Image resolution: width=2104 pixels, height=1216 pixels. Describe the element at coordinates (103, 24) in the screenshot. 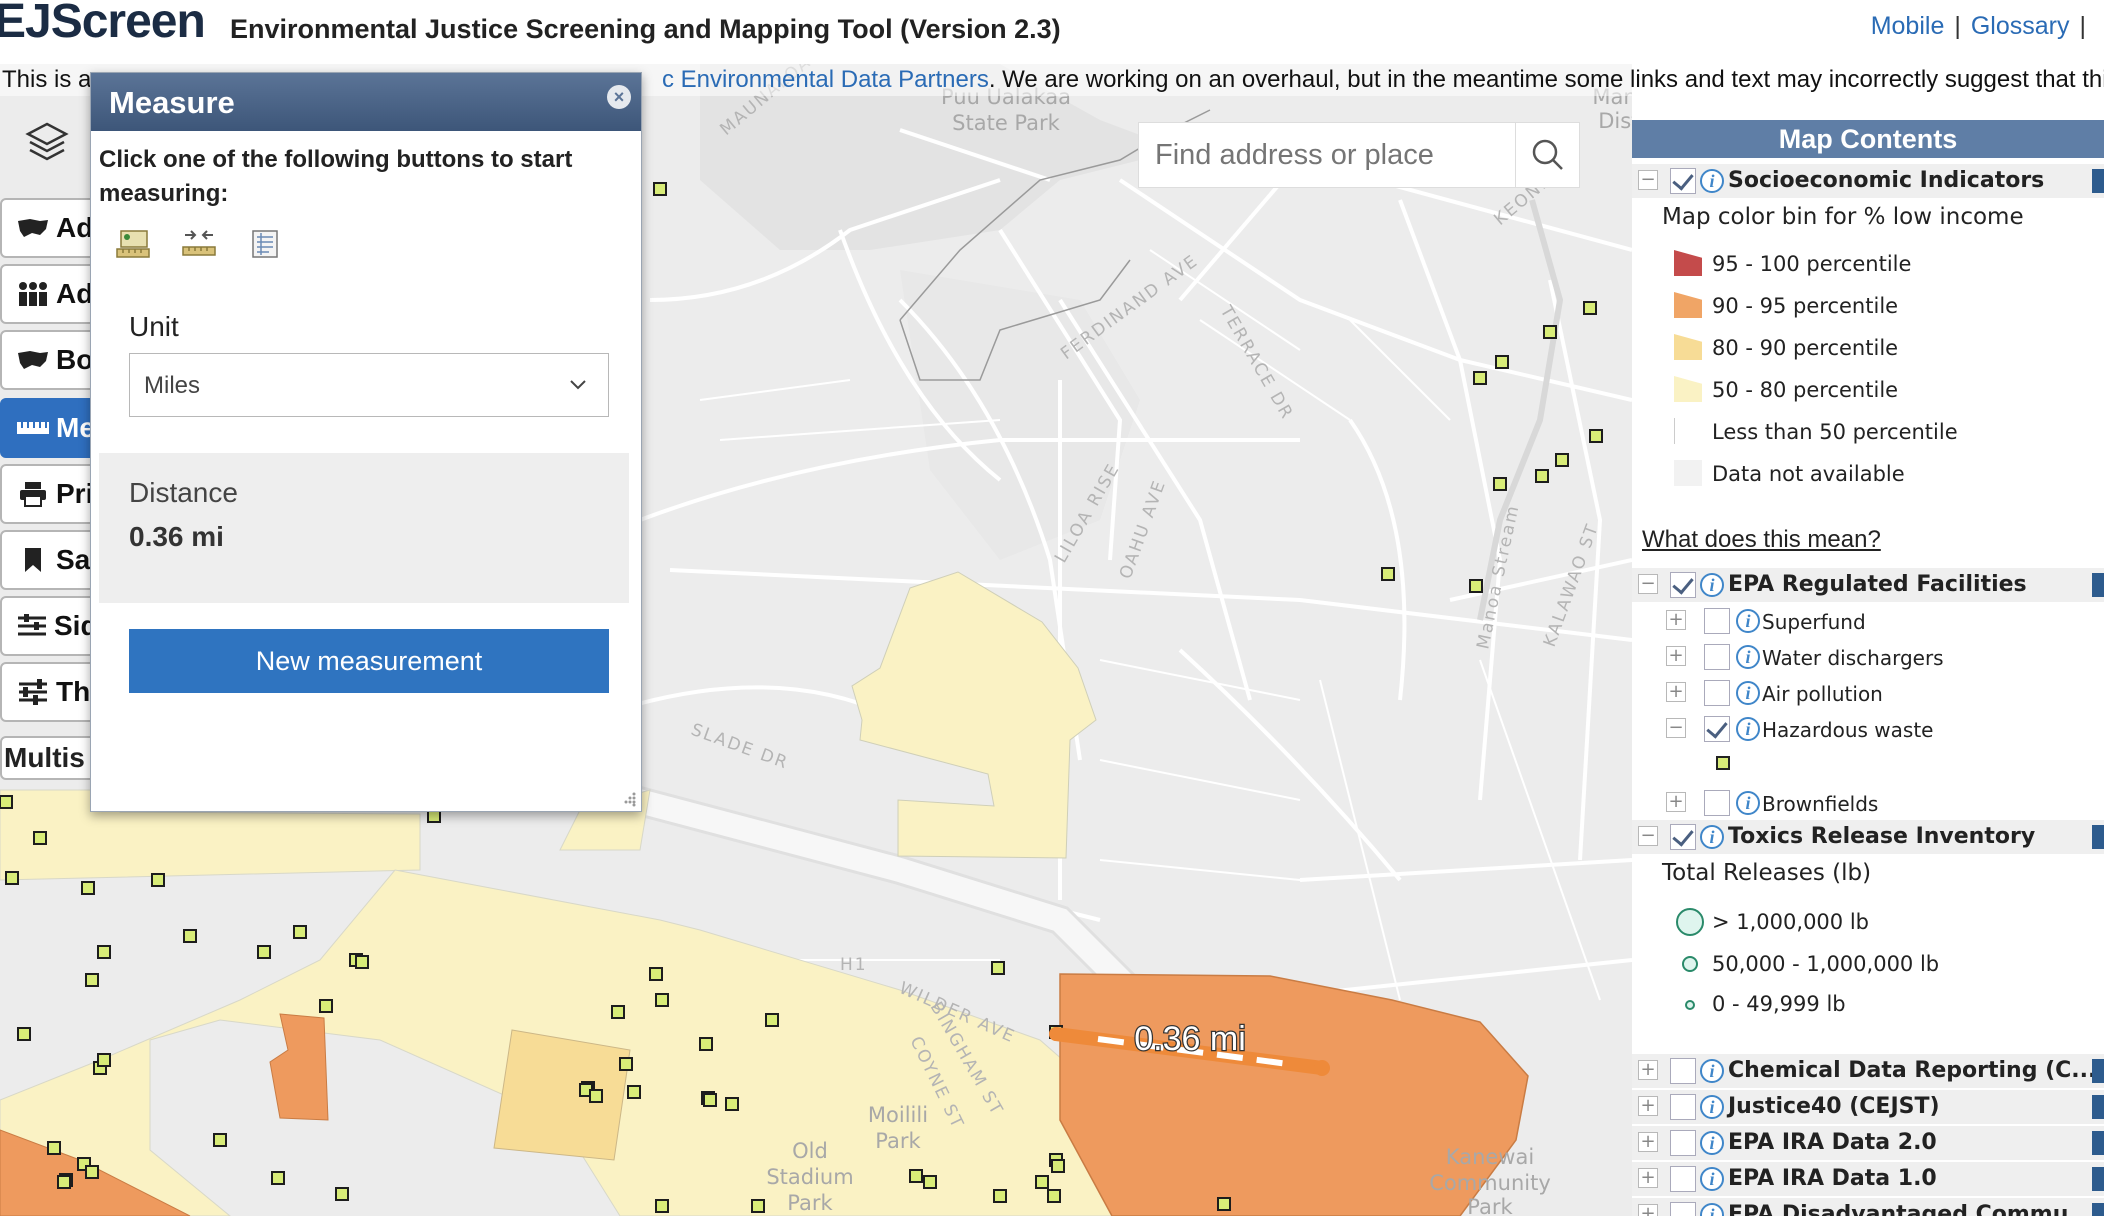

I see `app-logo: EJScreen` at that location.